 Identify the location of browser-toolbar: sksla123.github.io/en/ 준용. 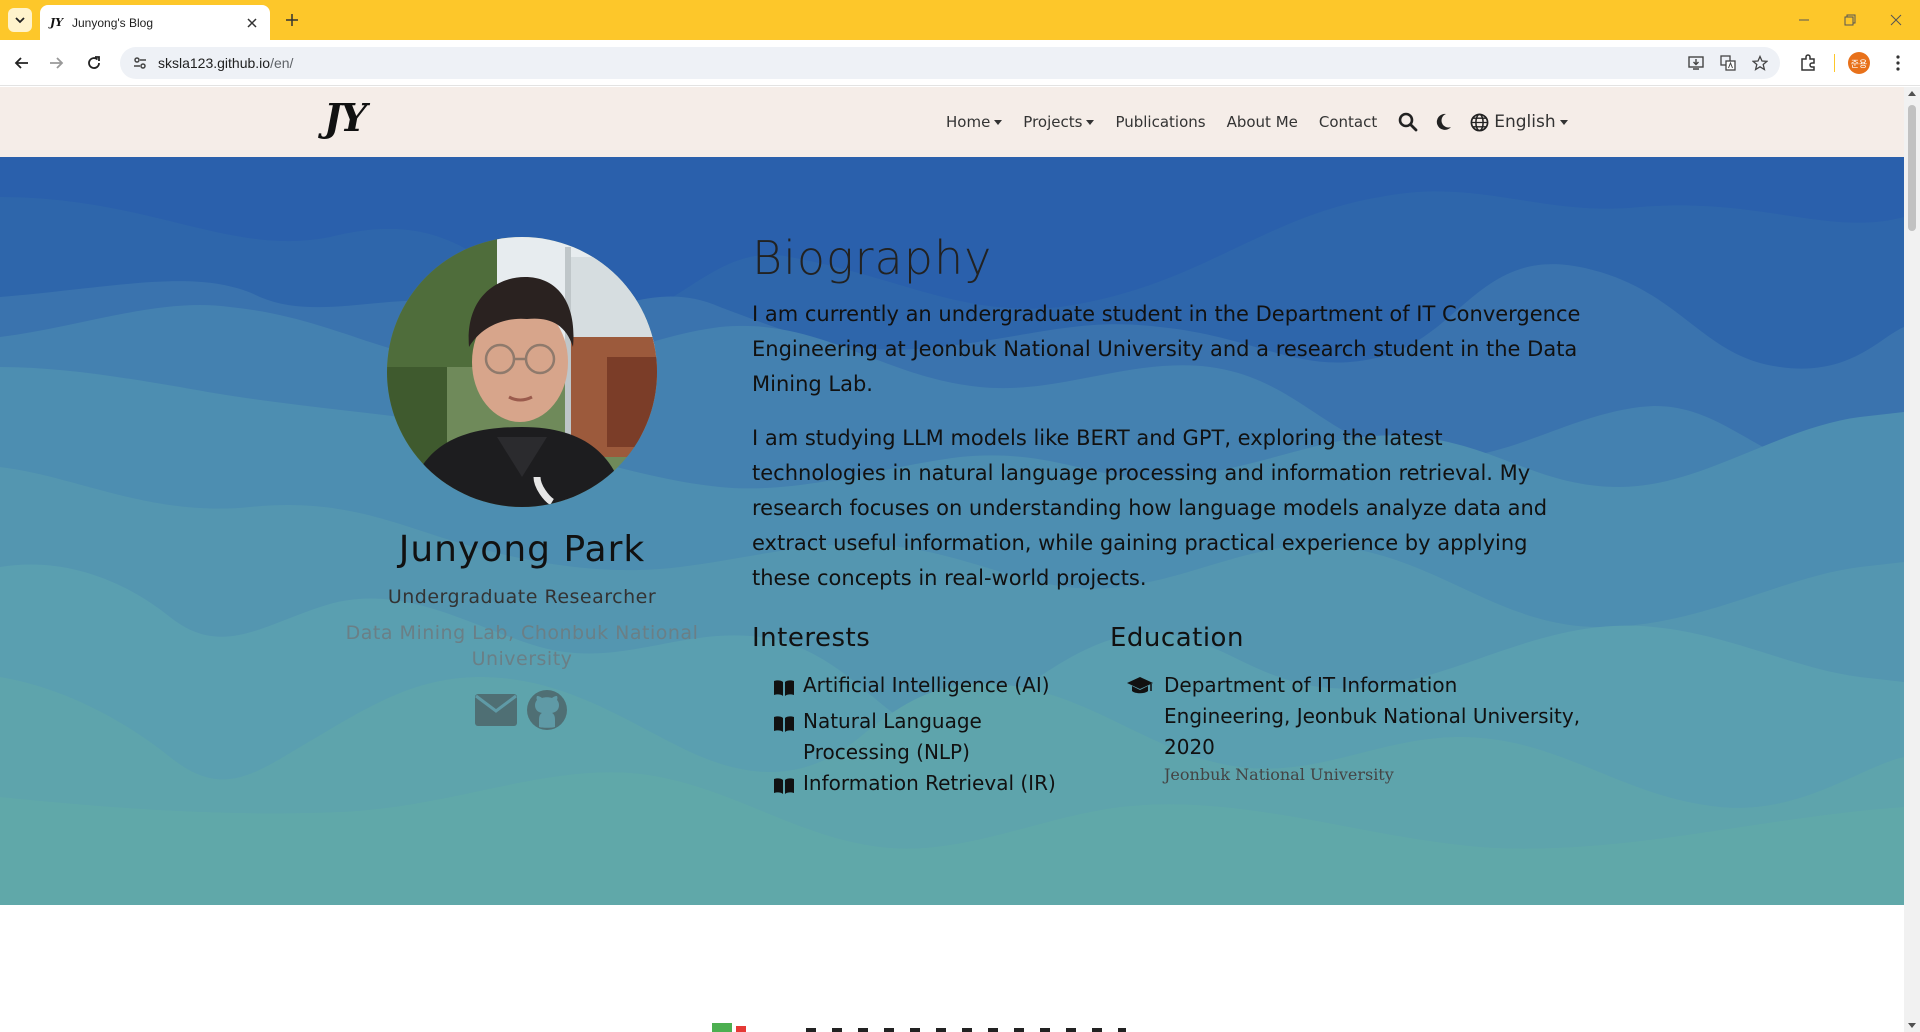
(960, 63).